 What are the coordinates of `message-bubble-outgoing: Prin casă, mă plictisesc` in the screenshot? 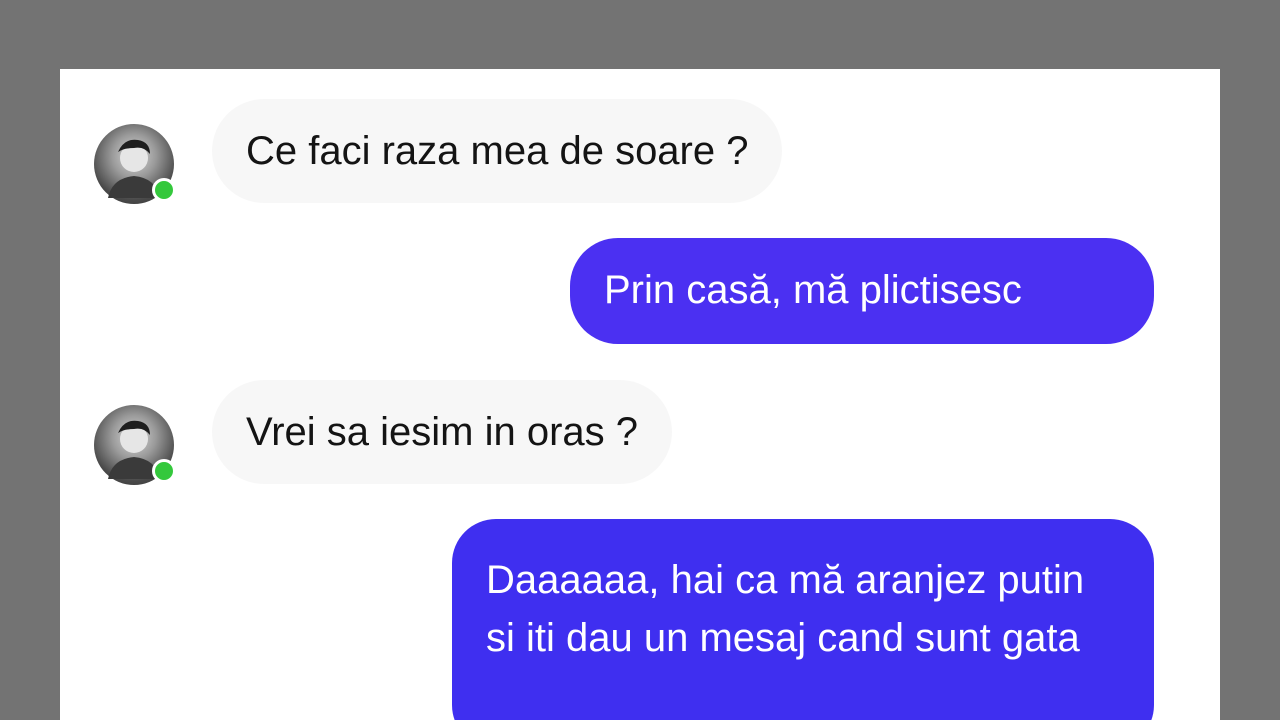 It's located at (862, 291).